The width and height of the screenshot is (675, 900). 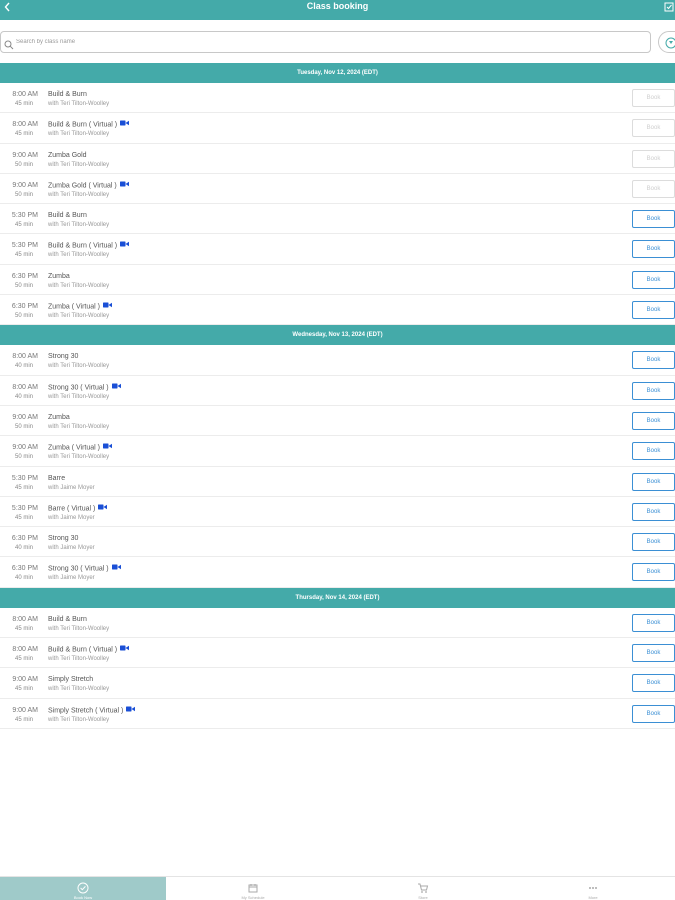 I want to click on tab-my-schedule: My Schedule, so click(x=253, y=888).